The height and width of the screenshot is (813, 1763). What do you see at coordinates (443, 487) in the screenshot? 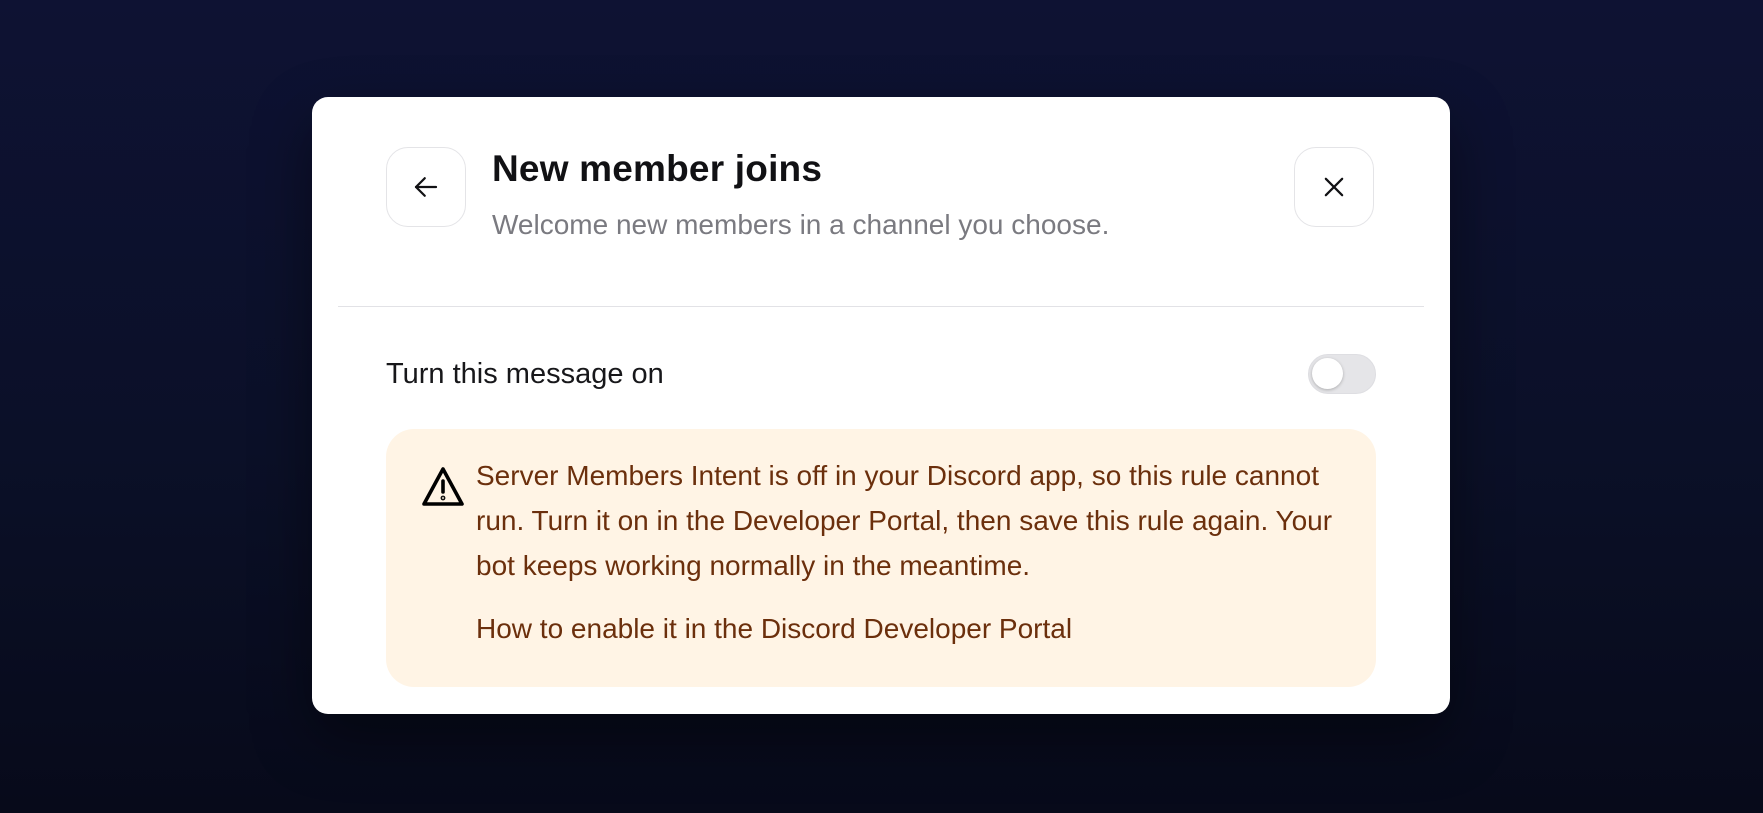
I see `warning-triangle-icon` at bounding box center [443, 487].